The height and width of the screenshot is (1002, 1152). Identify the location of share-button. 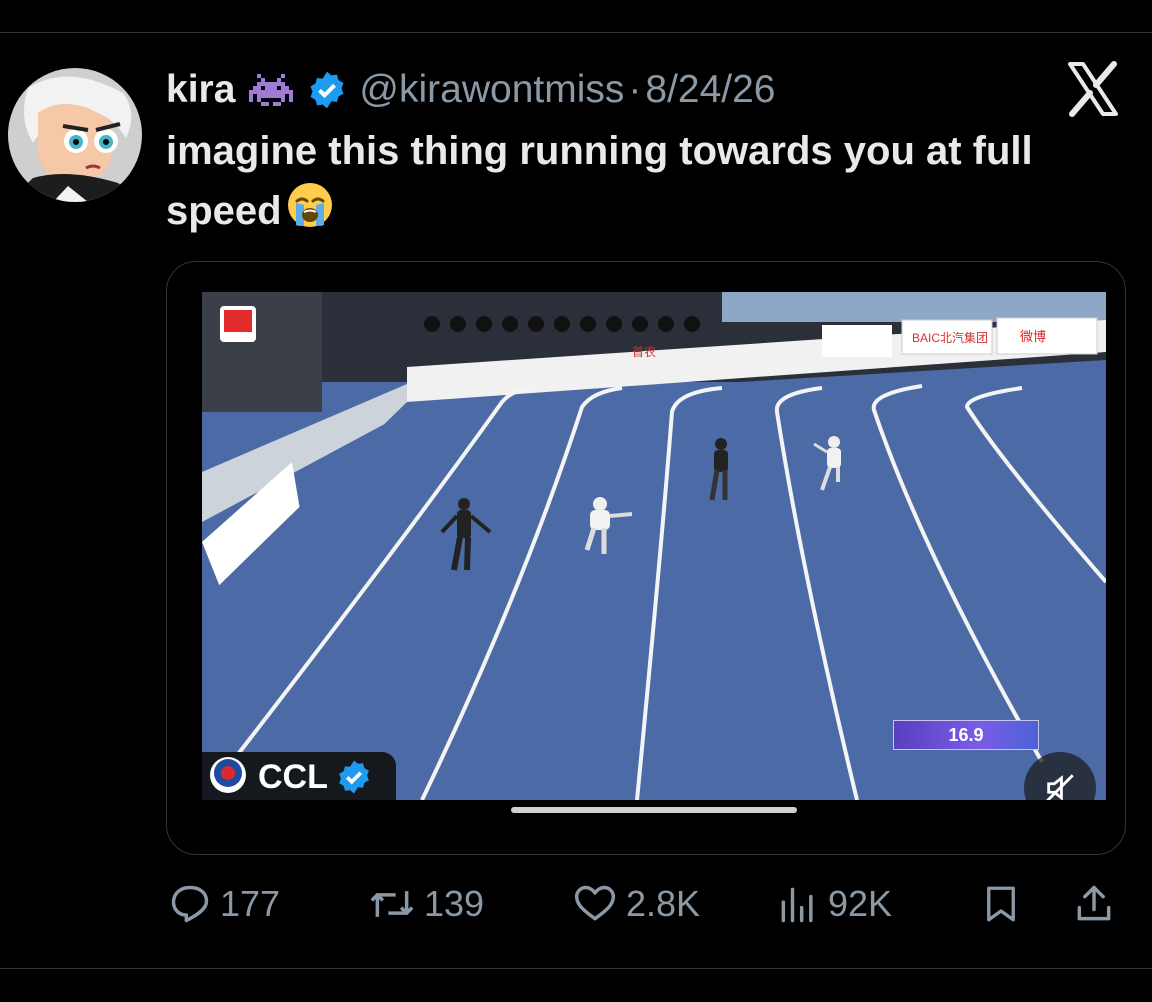
(1094, 904).